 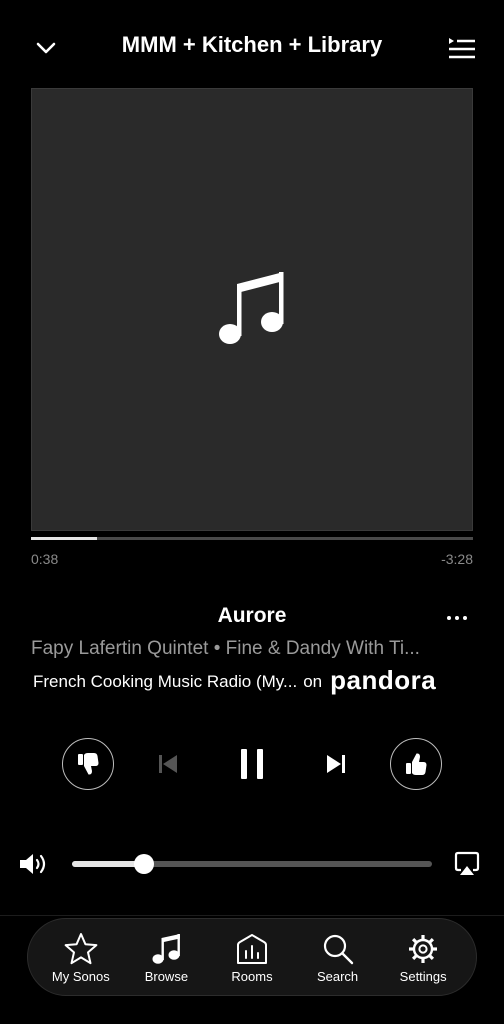 I want to click on thumbs-down-icon, so click(x=88, y=764).